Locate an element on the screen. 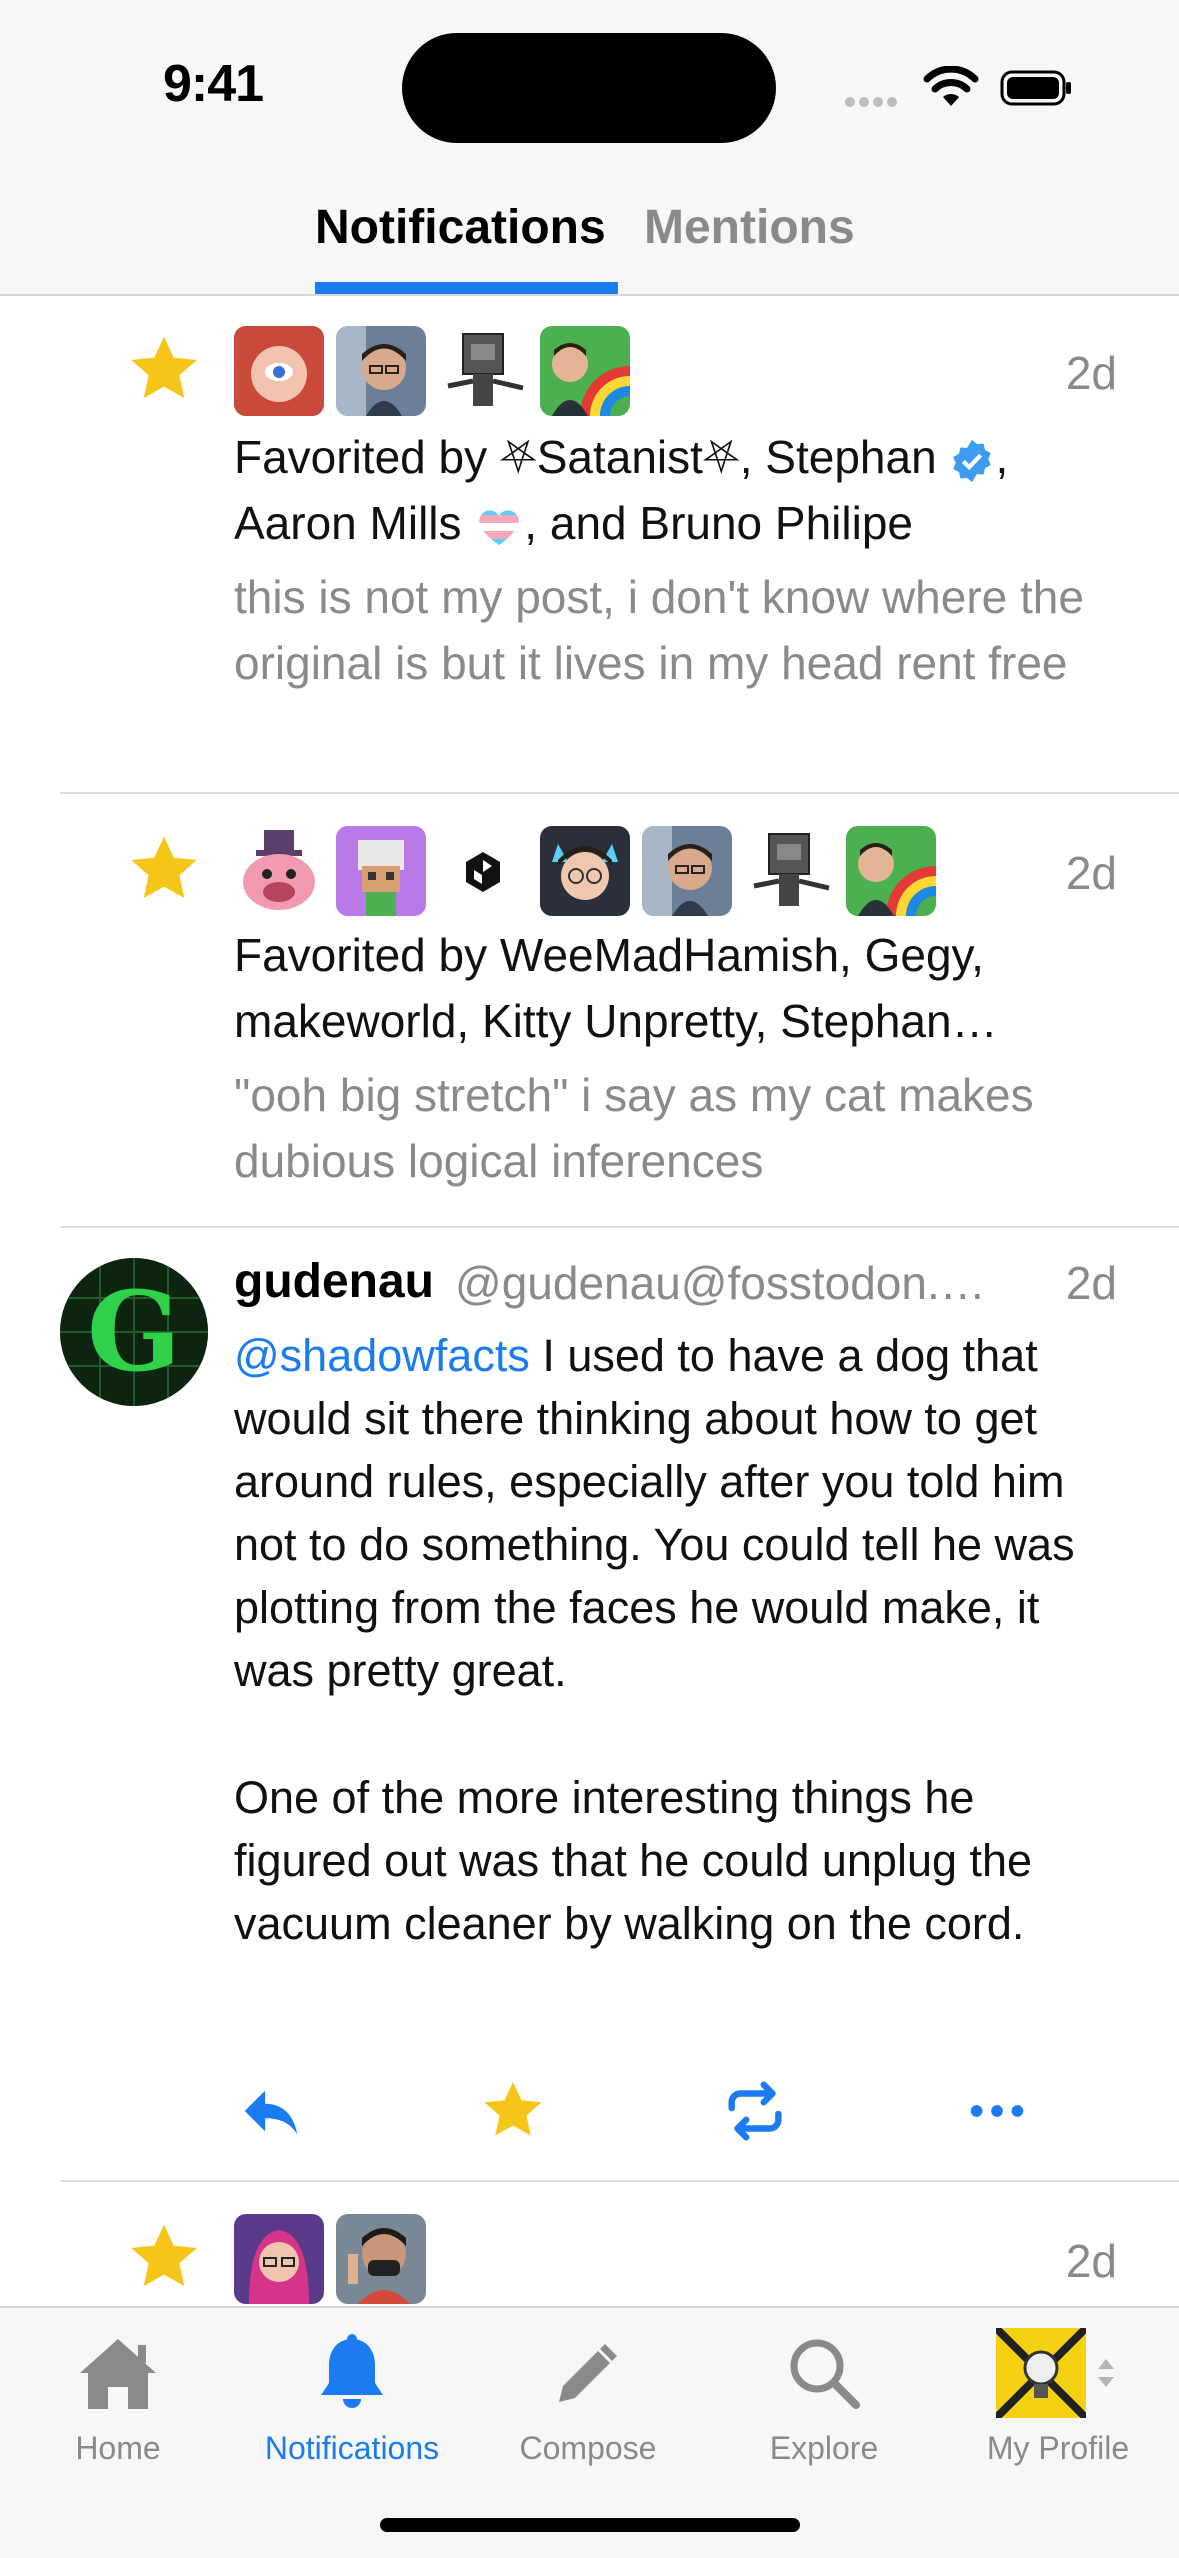 Image resolution: width=1179 pixels, height=2558 pixels. home-indicator is located at coordinates (590, 2525).